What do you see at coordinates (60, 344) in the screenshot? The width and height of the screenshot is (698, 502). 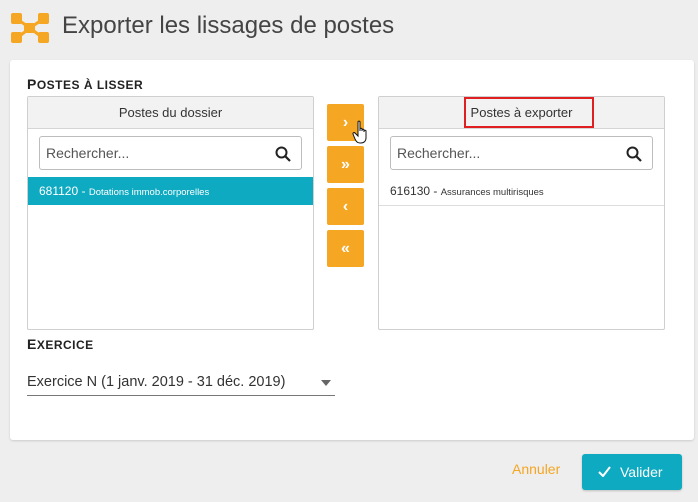 I see `section-label-exercice: EXERCICE` at bounding box center [60, 344].